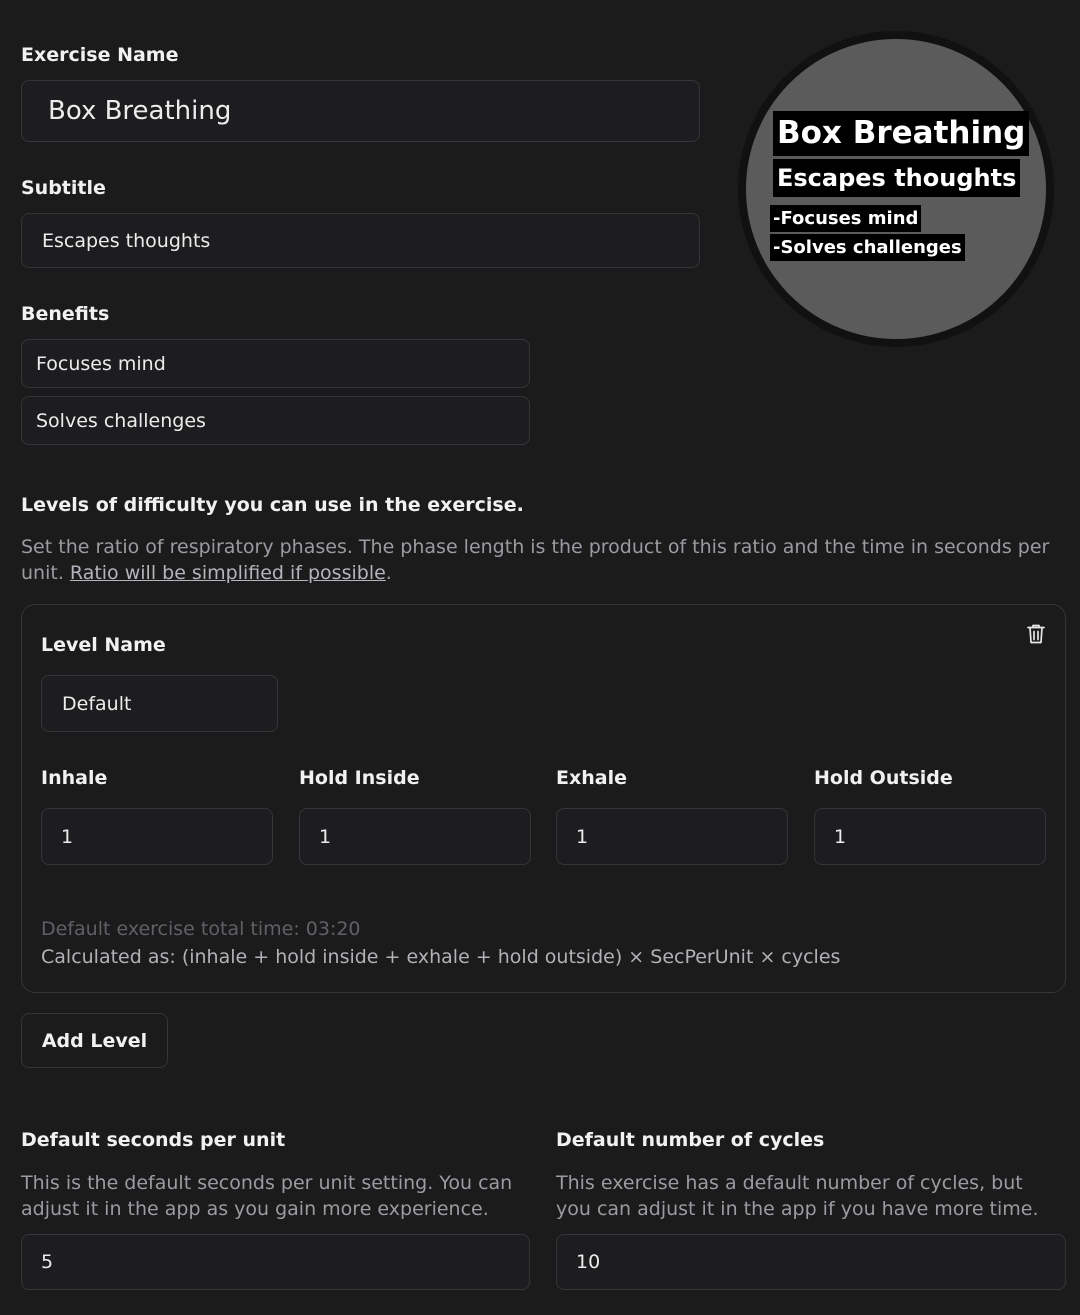 The height and width of the screenshot is (1315, 1080). What do you see at coordinates (939, 836) in the screenshot?
I see `hold-outside-input` at bounding box center [939, 836].